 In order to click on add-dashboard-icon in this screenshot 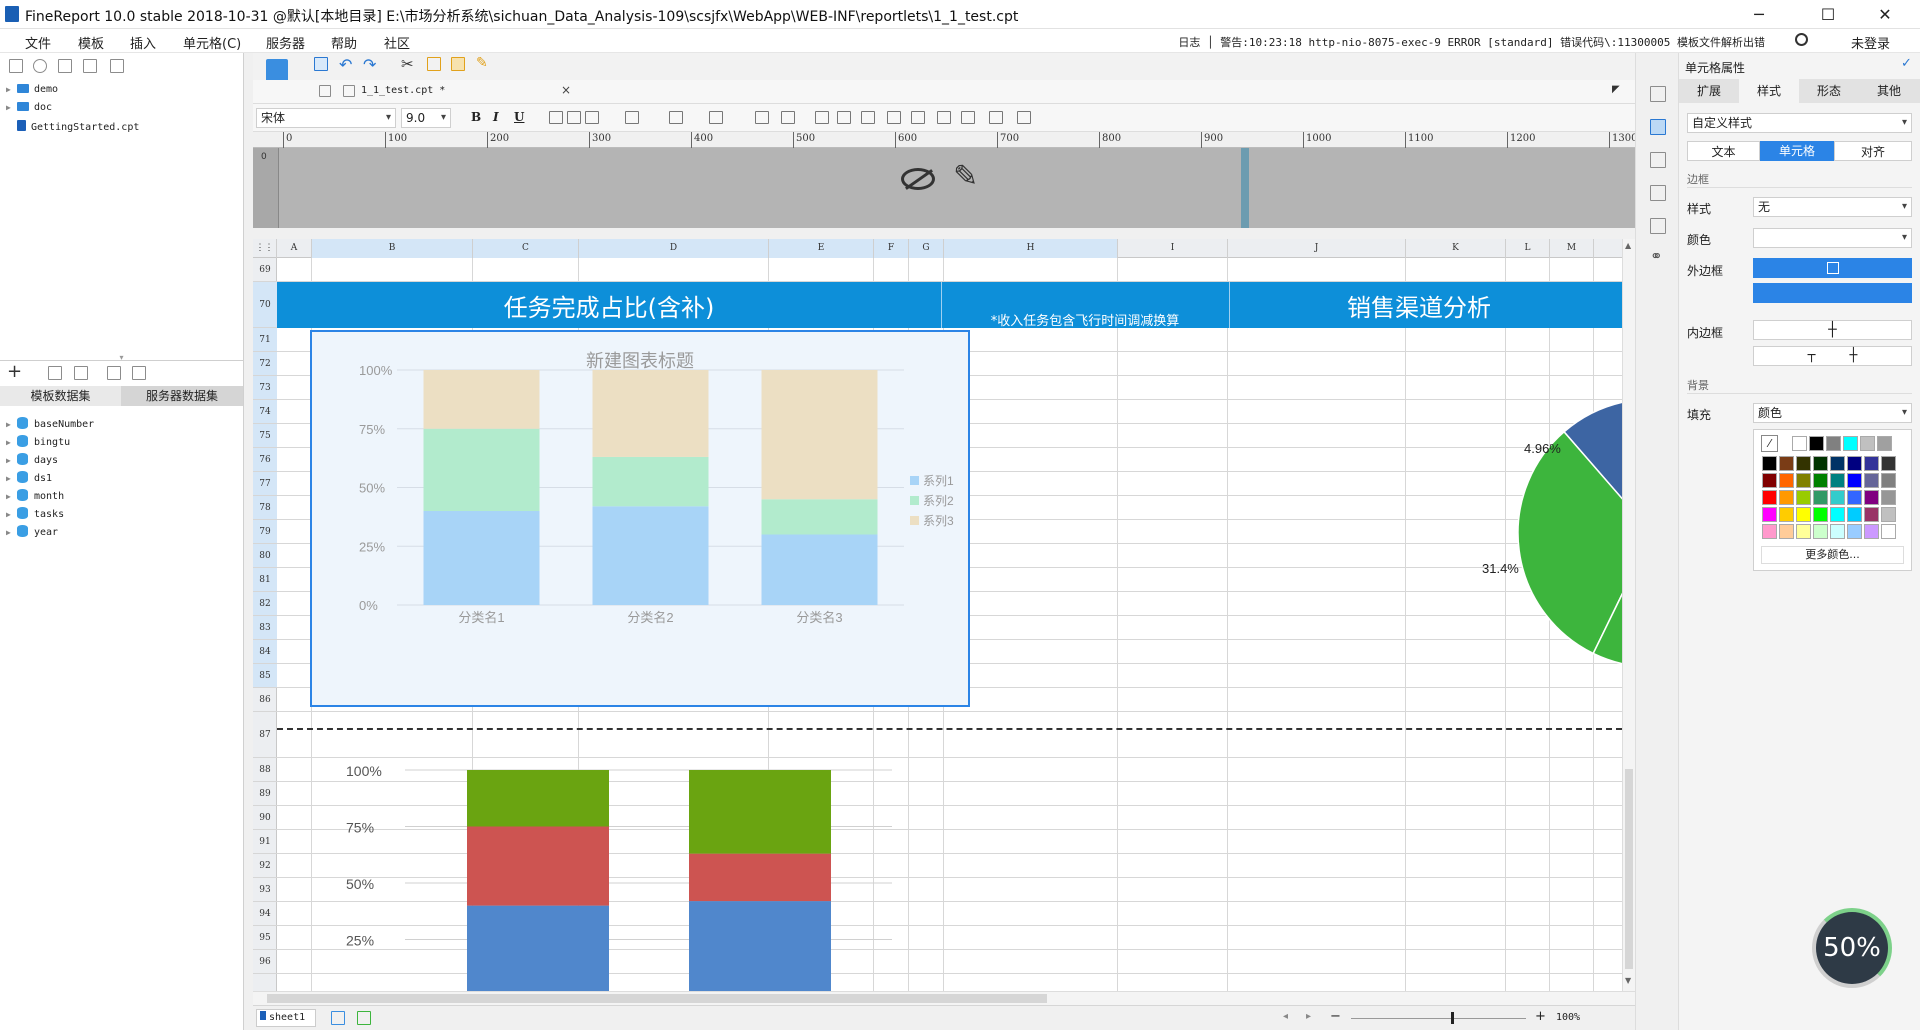, I will do `click(364, 1018)`.